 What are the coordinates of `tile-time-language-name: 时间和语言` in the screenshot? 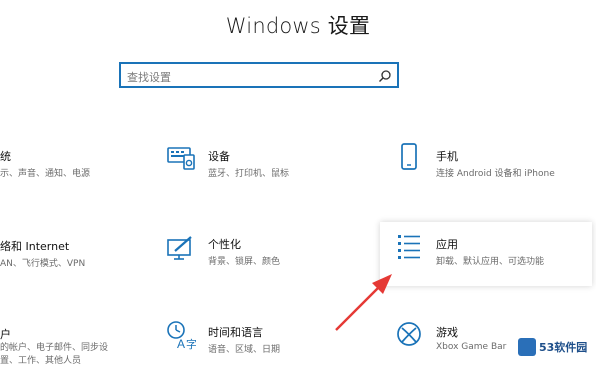 It's located at (235, 332).